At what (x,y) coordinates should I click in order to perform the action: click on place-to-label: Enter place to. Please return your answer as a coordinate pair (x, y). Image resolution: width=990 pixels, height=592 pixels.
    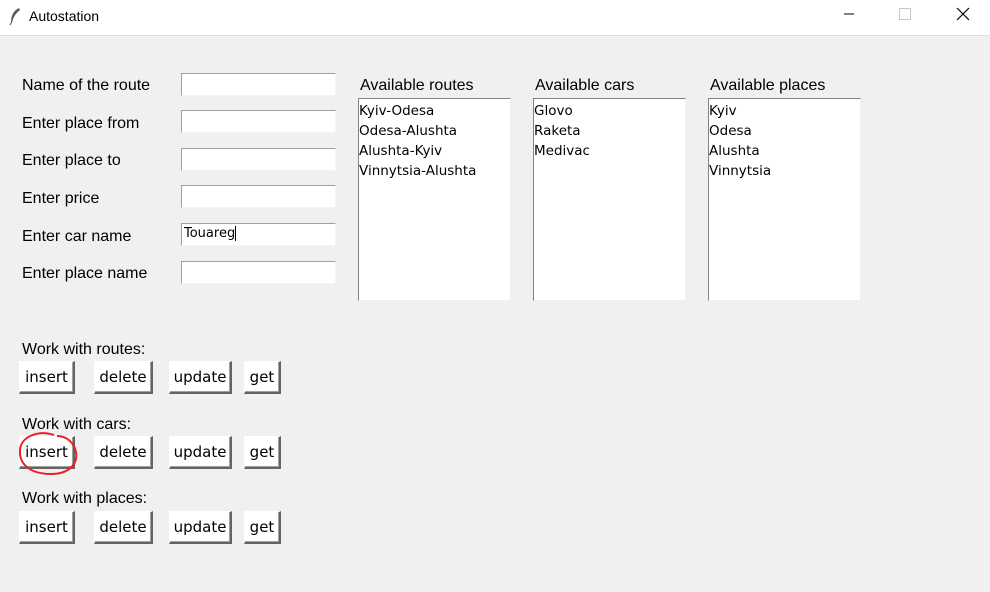
    Looking at the image, I should click on (71, 160).